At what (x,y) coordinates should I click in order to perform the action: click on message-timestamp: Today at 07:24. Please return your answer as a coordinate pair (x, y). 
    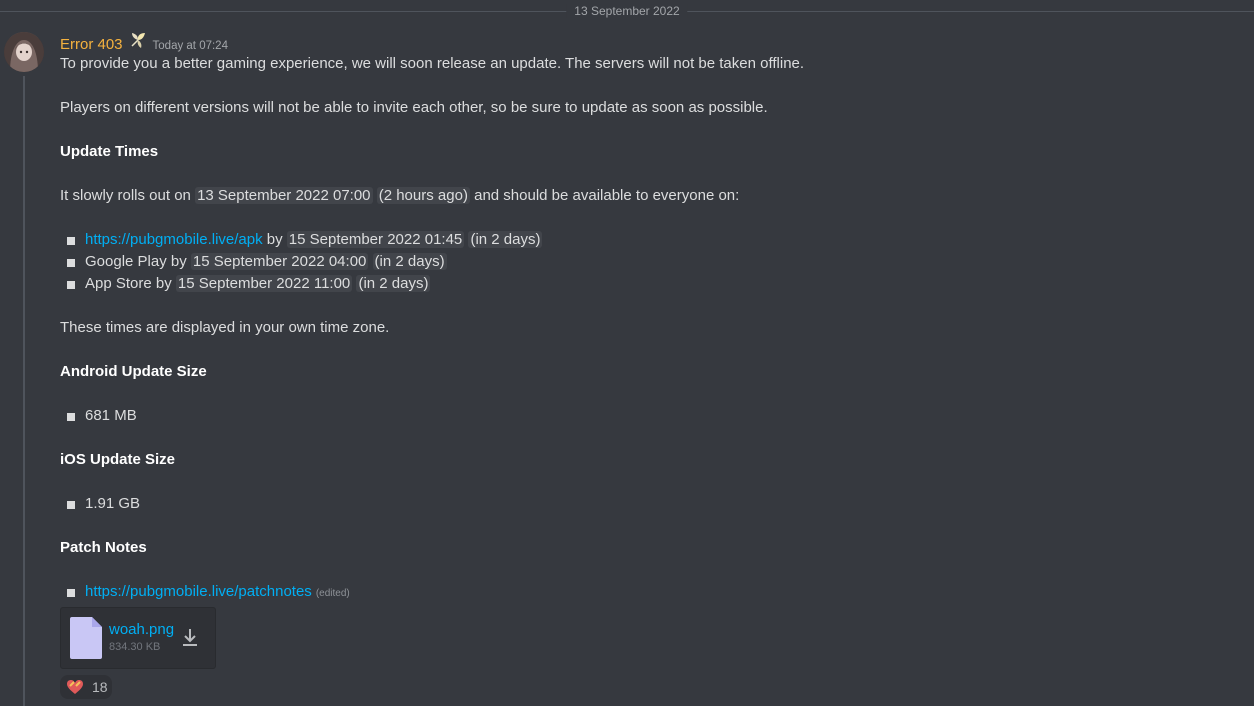
    Looking at the image, I should click on (190, 46).